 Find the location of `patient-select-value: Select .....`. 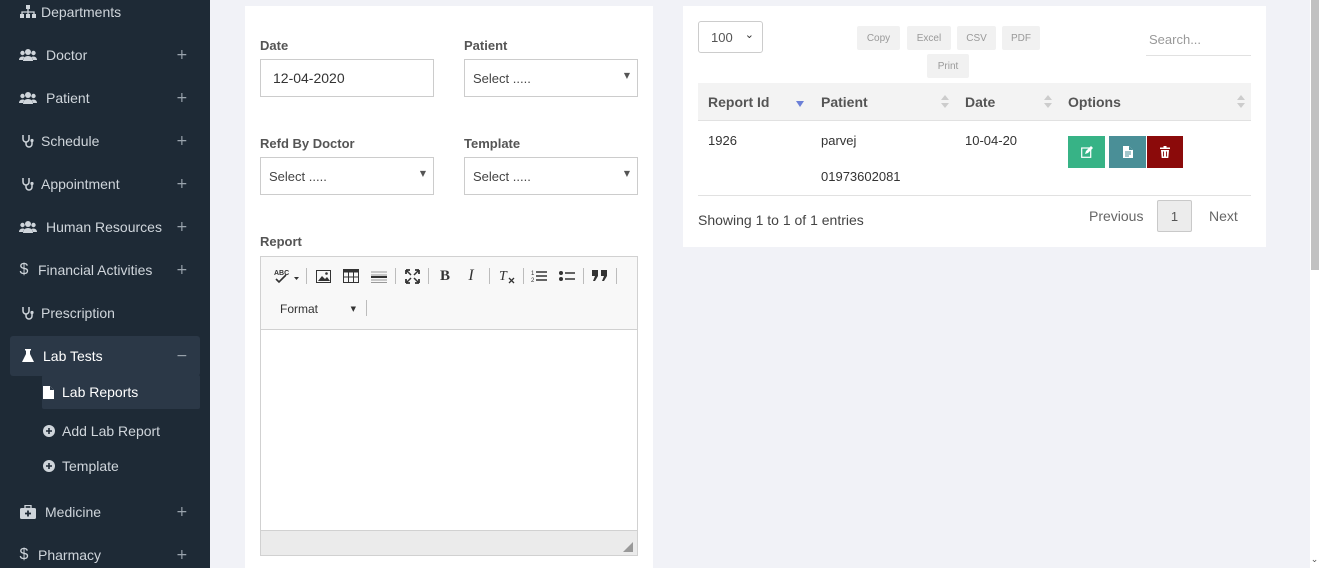

patient-select-value: Select ..... is located at coordinates (502, 78).